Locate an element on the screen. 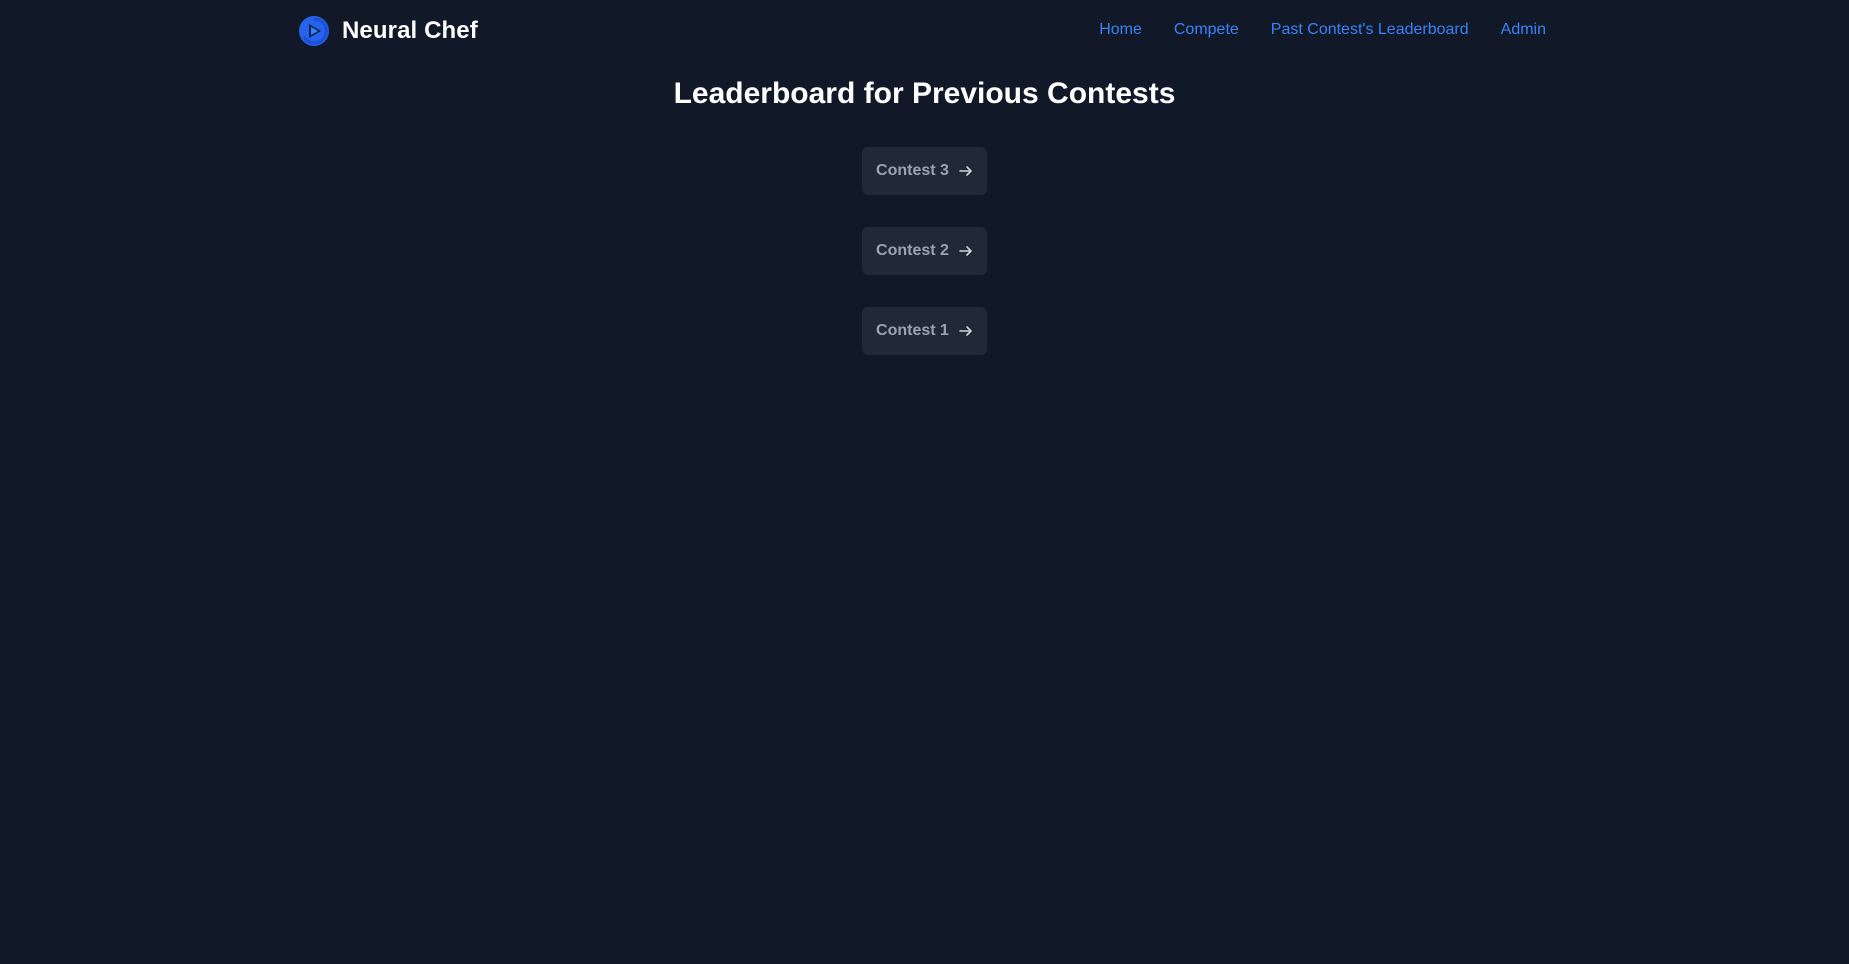 The width and height of the screenshot is (1849, 964). contest-label: Contest 3 is located at coordinates (912, 170).